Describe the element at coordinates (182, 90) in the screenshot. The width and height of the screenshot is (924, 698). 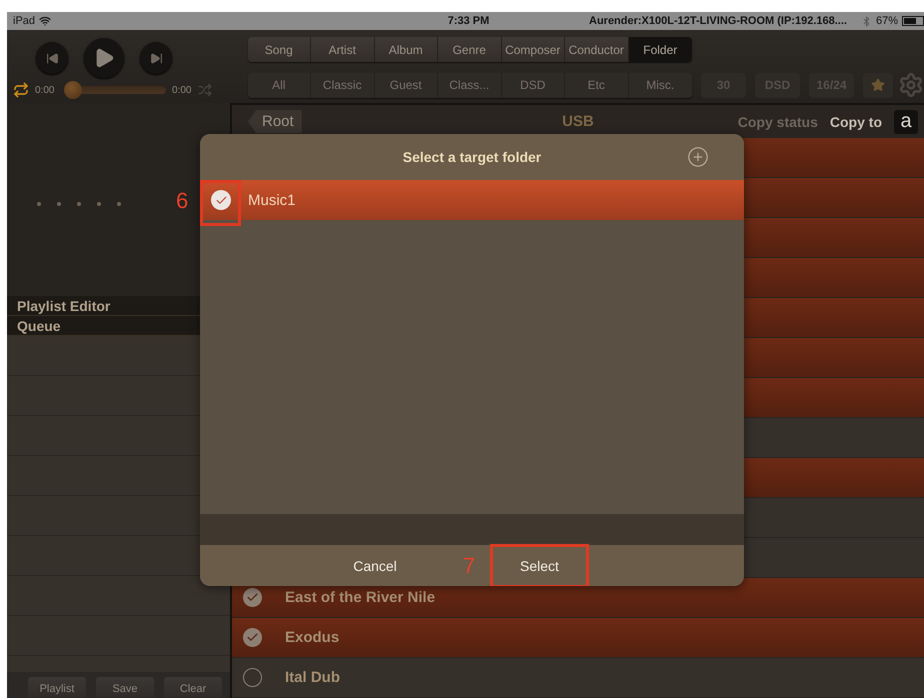
I see `total-time: 0:00` at that location.